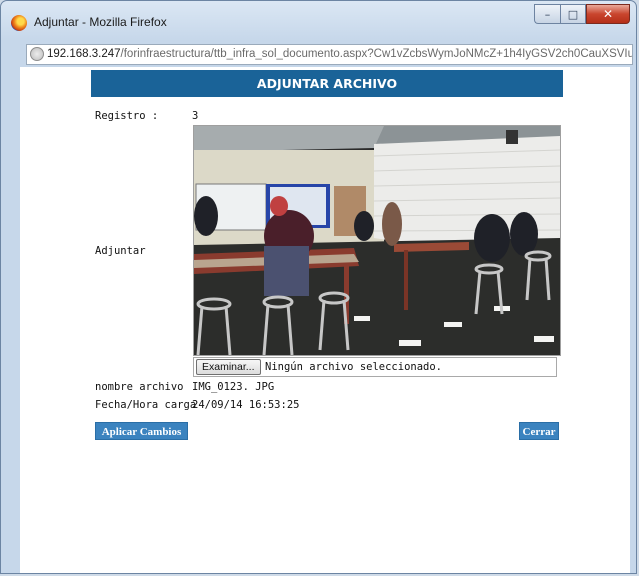 This screenshot has width=639, height=576. Describe the element at coordinates (233, 387) in the screenshot. I see `nombre-archivo-value: IMG_0123. JPG` at that location.